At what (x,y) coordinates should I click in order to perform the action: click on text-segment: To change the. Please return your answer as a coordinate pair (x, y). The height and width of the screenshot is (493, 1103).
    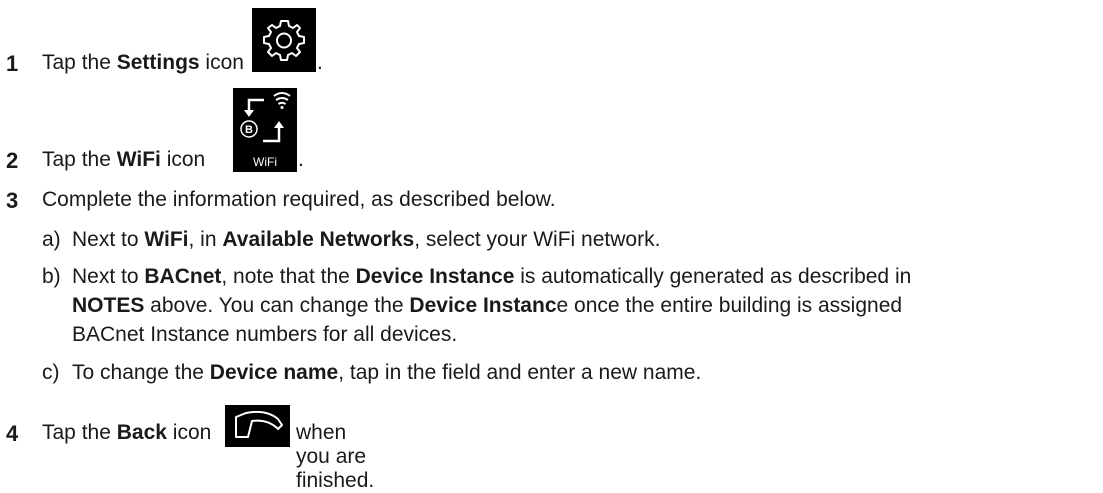
    Looking at the image, I should click on (141, 372).